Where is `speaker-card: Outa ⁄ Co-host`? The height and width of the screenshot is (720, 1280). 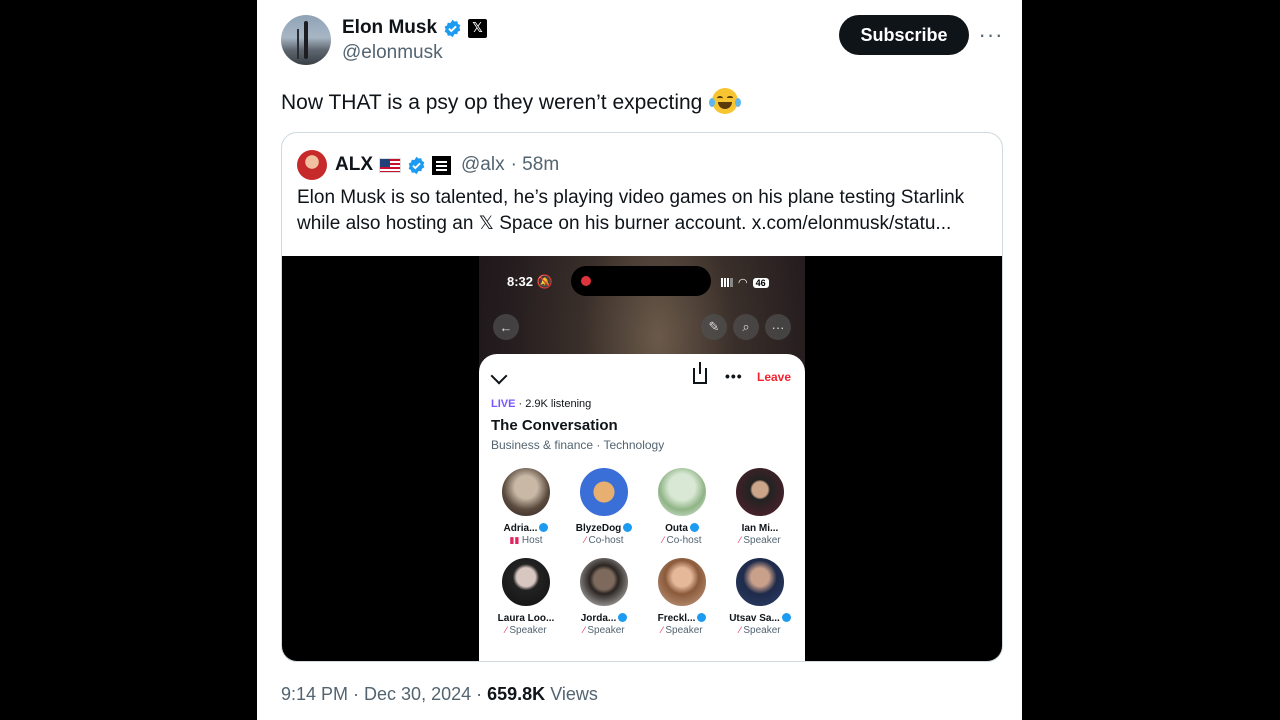 speaker-card: Outa ⁄ Co-host is located at coordinates (682, 506).